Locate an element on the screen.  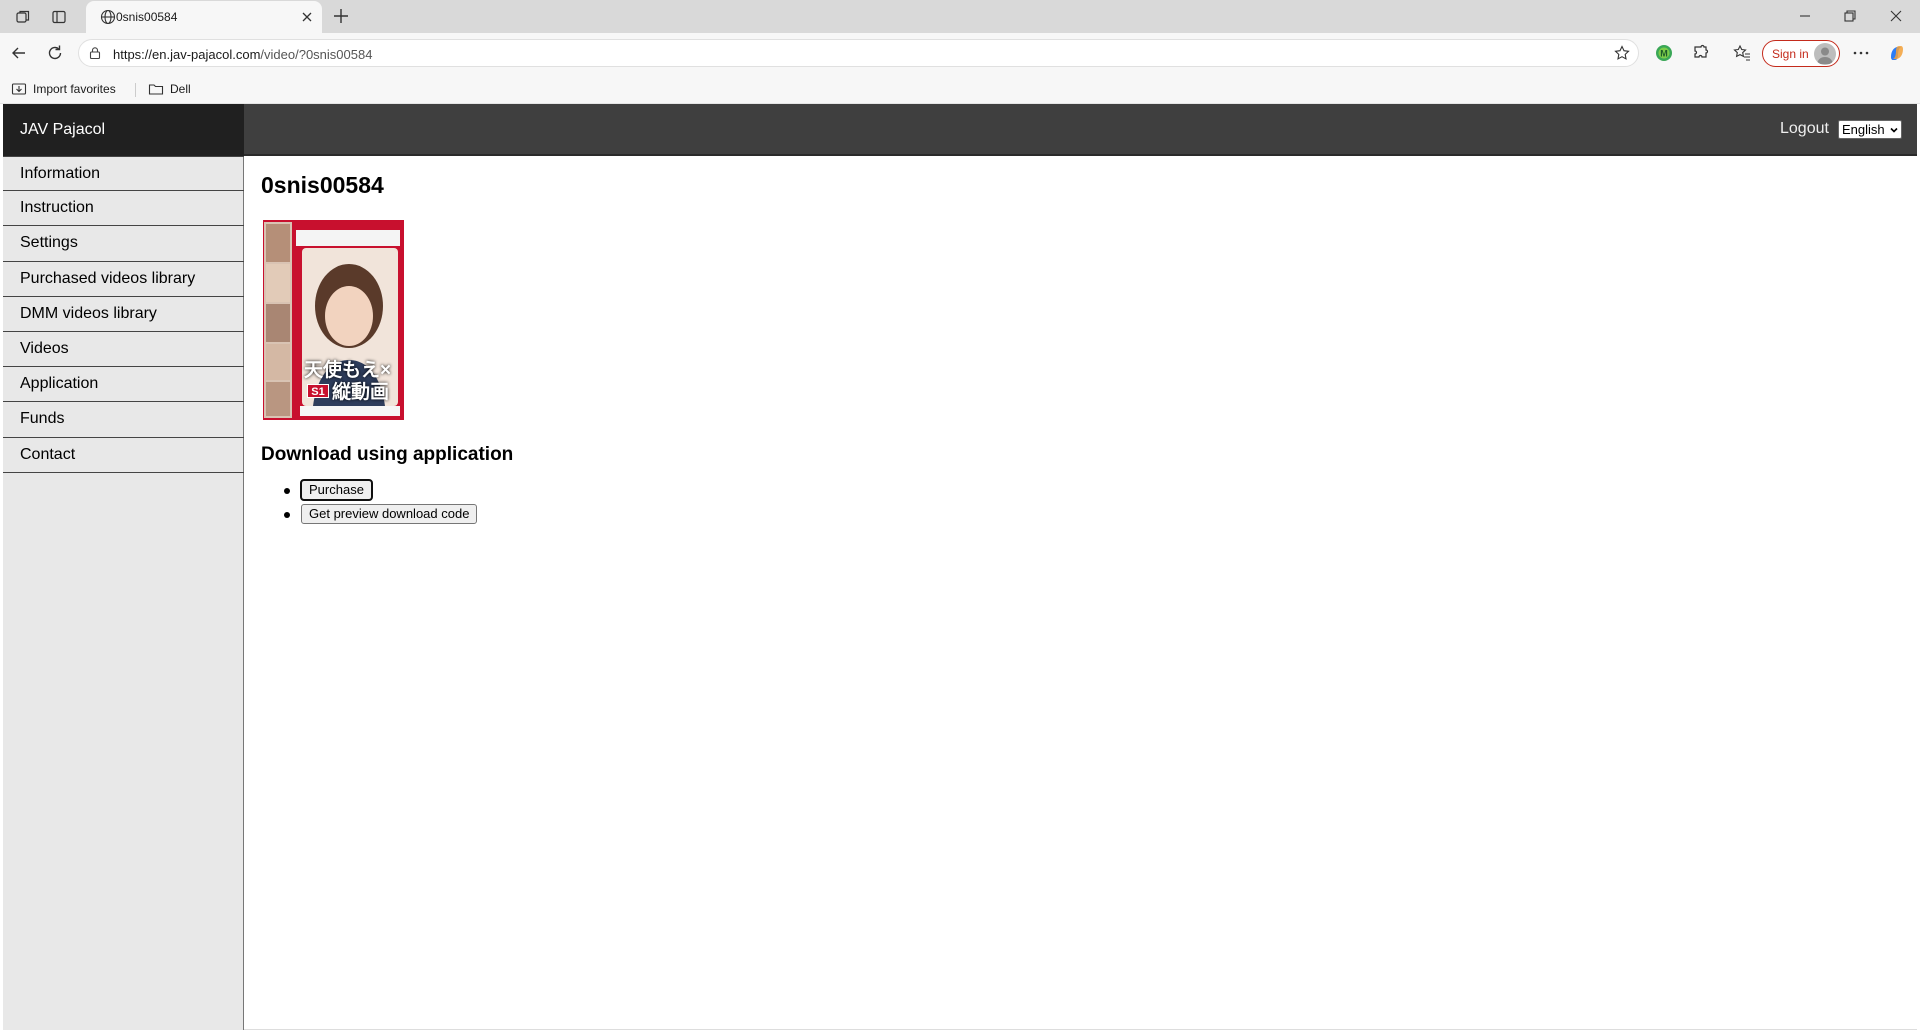
language-select: English is located at coordinates (1870, 129).